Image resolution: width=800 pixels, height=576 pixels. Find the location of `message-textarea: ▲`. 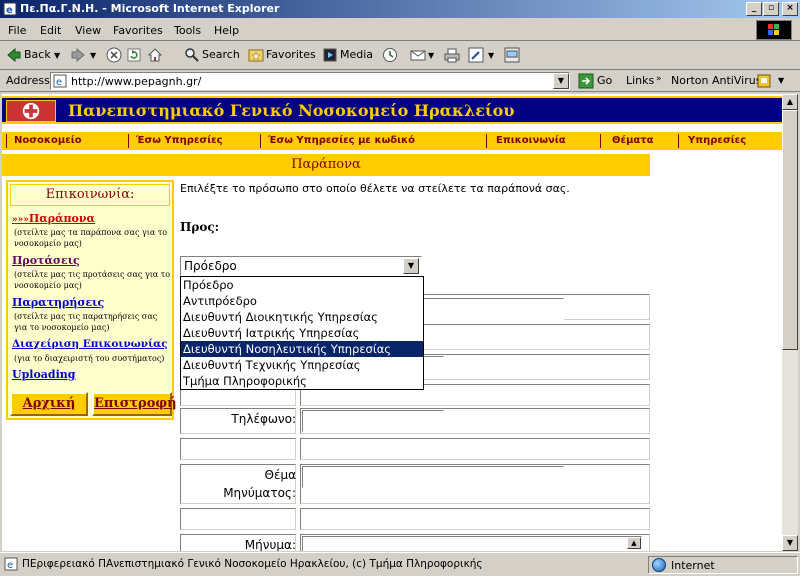

message-textarea: ▲ is located at coordinates (472, 543).